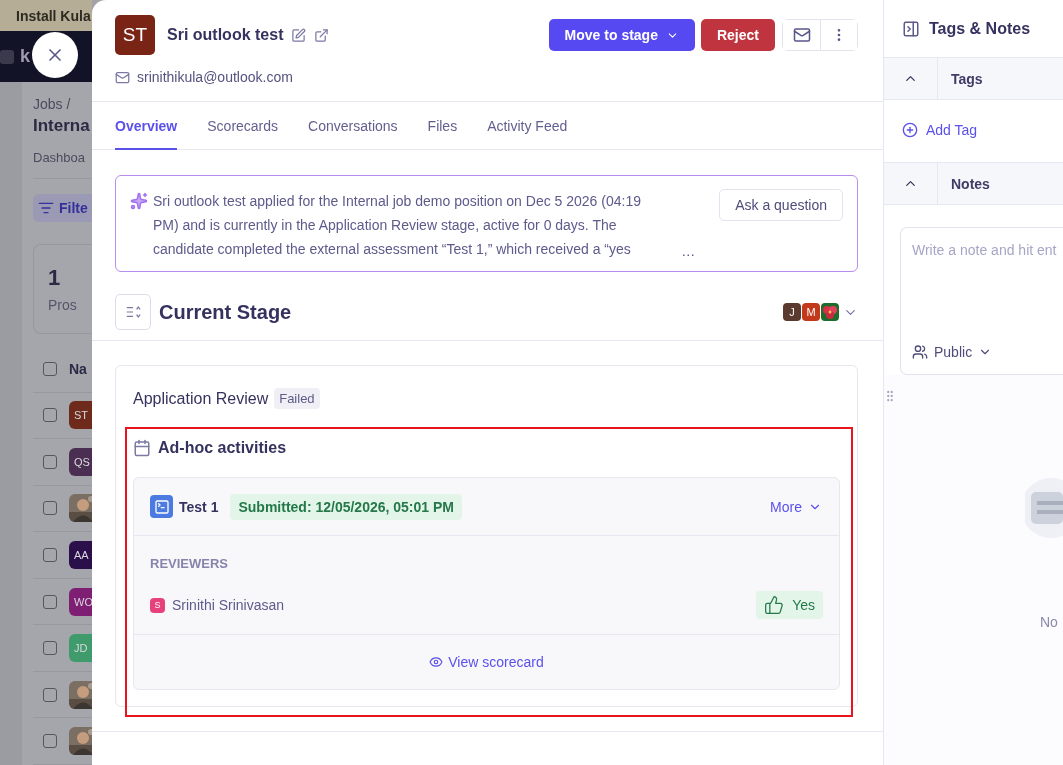 Image resolution: width=1063 pixels, height=765 pixels. What do you see at coordinates (397, 225) in the screenshot?
I see `summary-text: Sri outlook test applied for the Internal job demo position on Dec 5 2026 (04:19 PM) and is currently in the Application Review stage, active for 0 days. The candidate completed the external assessment “Test 1,” which received a “yes` at bounding box center [397, 225].